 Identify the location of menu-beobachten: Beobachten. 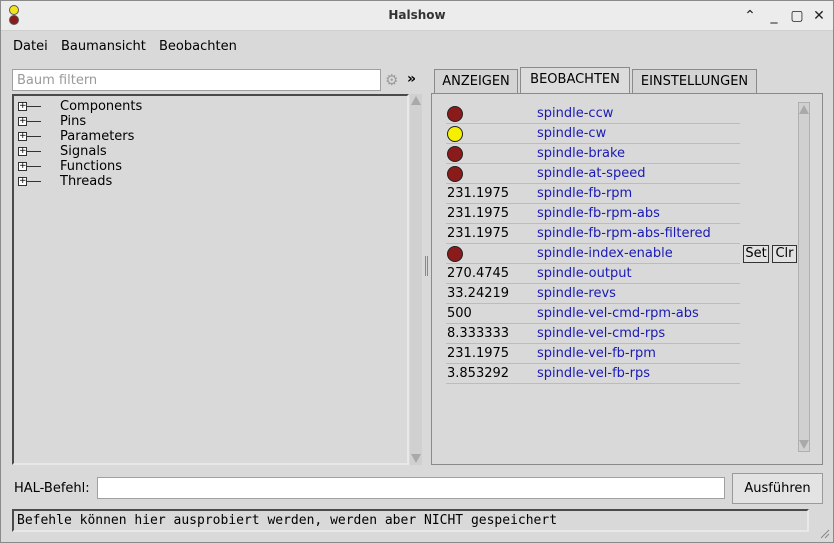
(198, 46).